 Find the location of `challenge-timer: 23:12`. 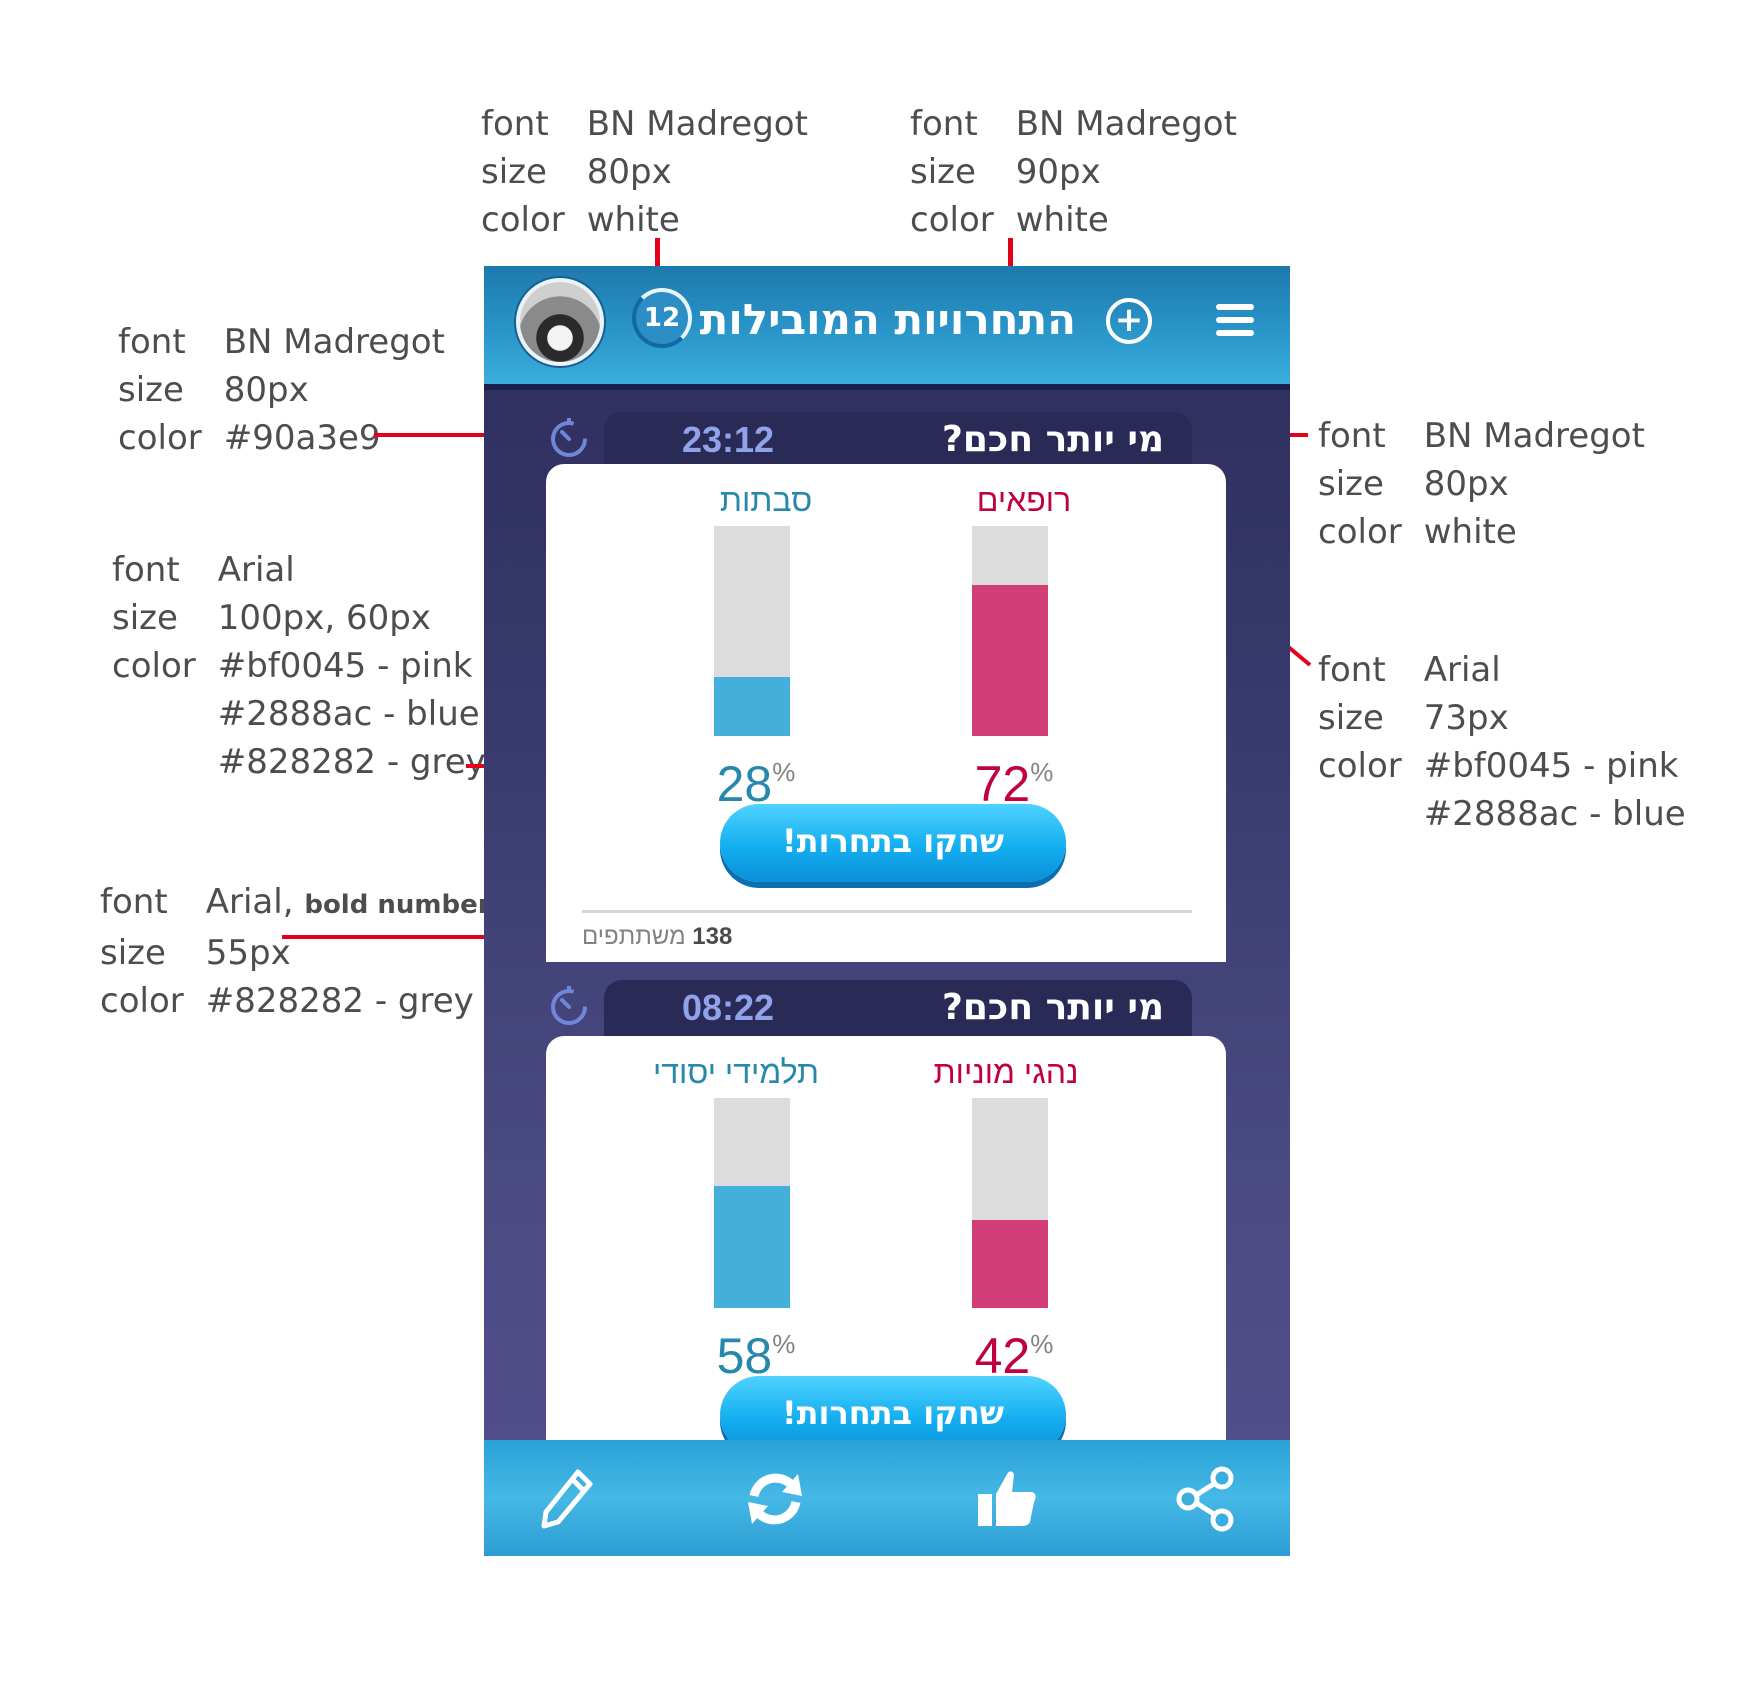

challenge-timer: 23:12 is located at coordinates (728, 439).